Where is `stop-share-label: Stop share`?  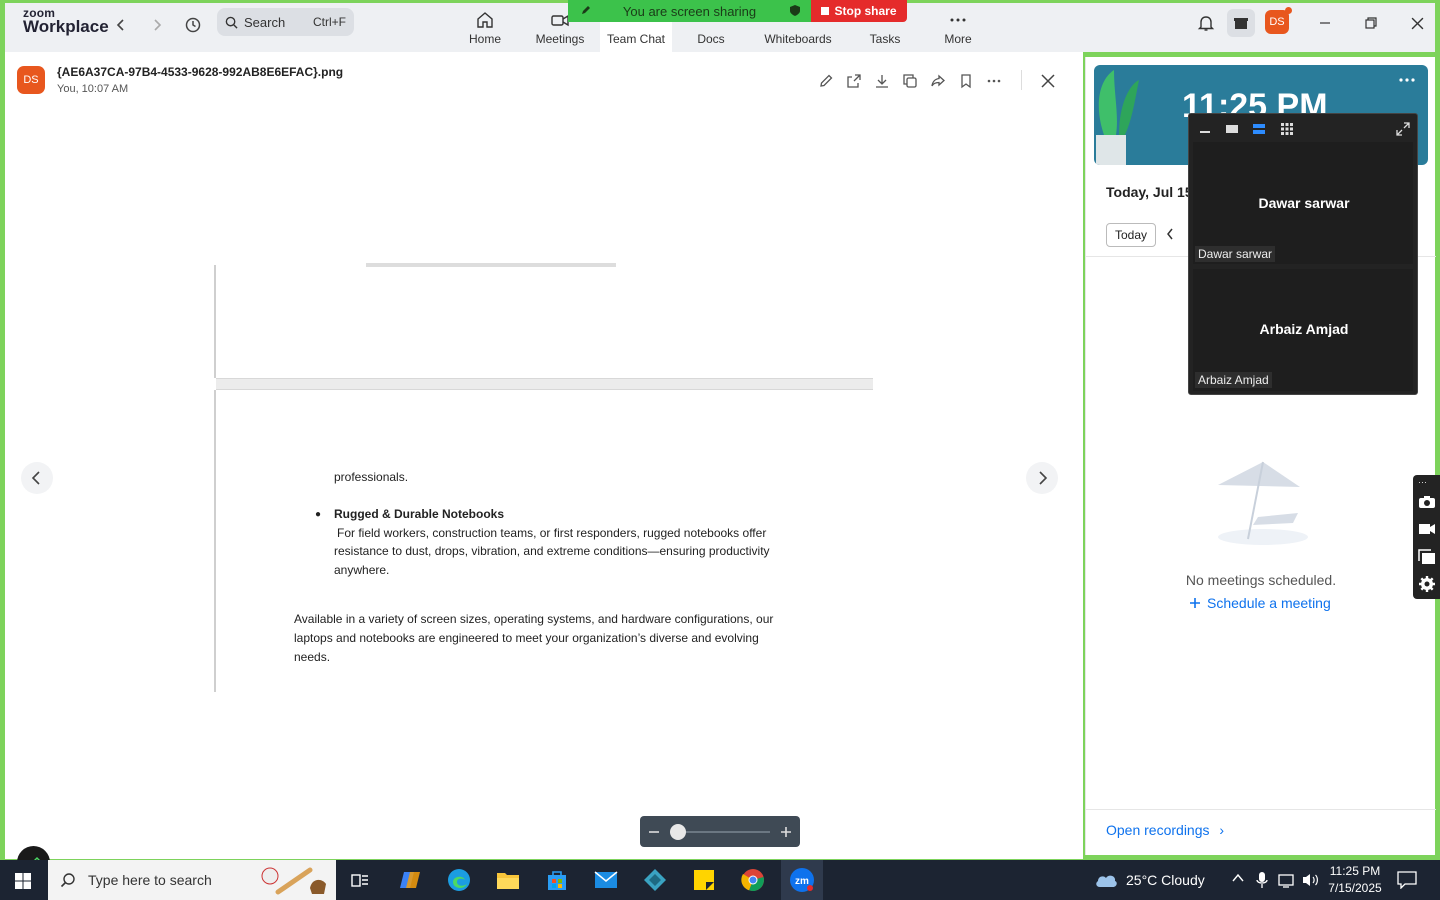 stop-share-label: Stop share is located at coordinates (865, 11).